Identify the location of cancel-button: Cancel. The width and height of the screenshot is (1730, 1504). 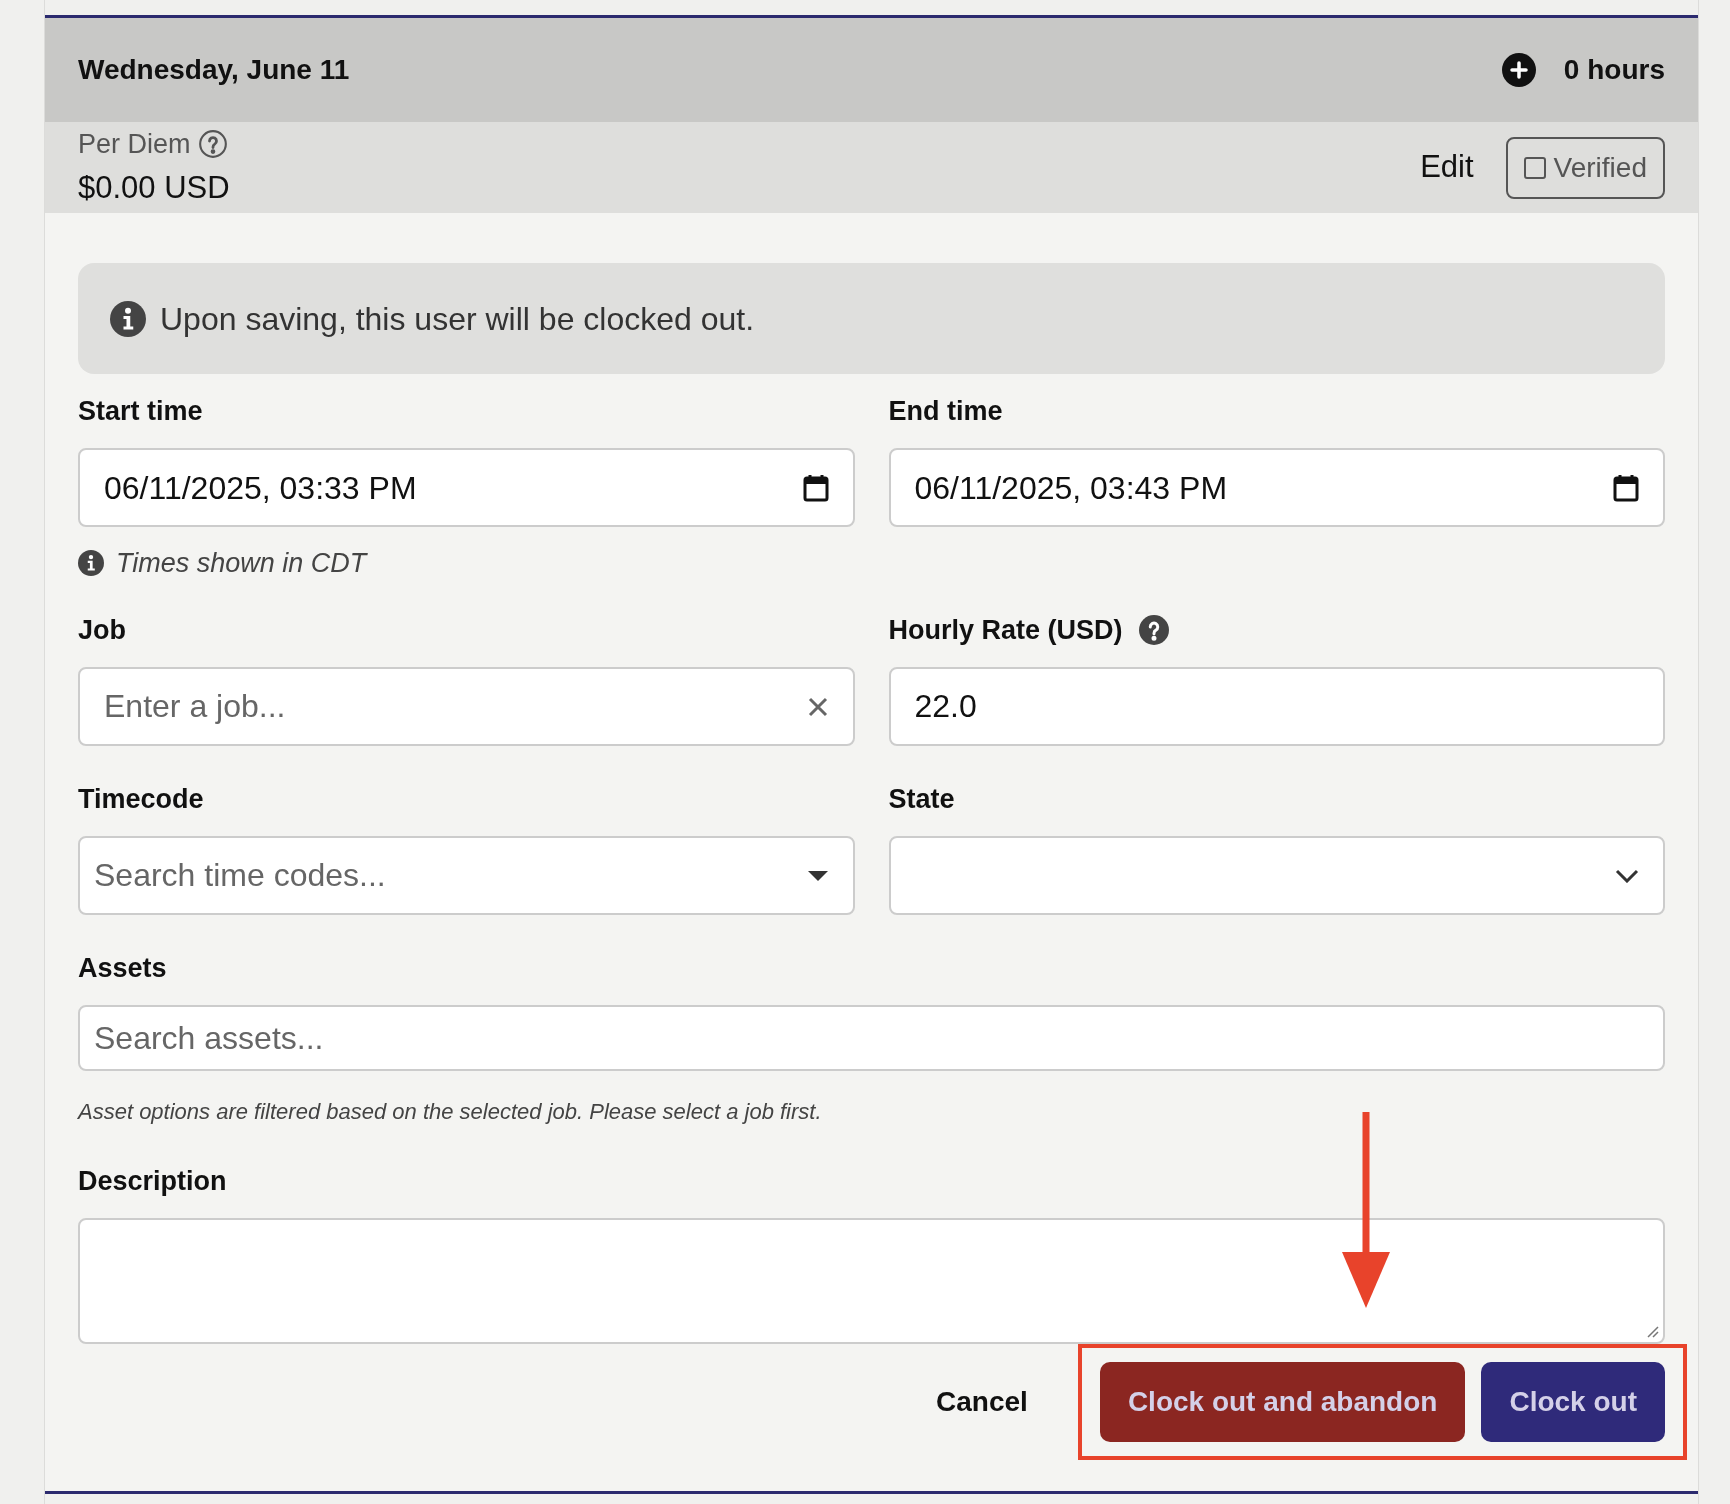
(982, 1402).